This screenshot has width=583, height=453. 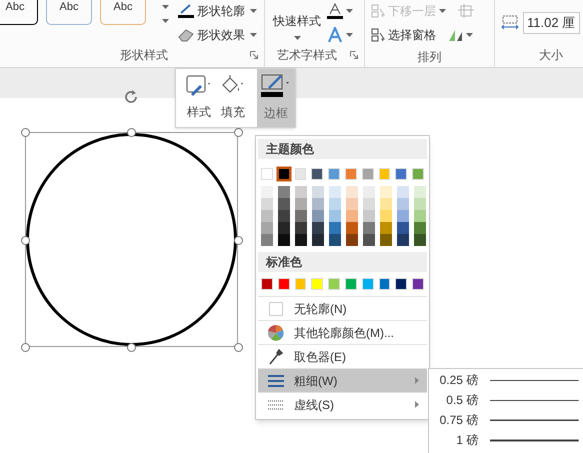 What do you see at coordinates (276, 405) in the screenshot?
I see `dash-lines-icon` at bounding box center [276, 405].